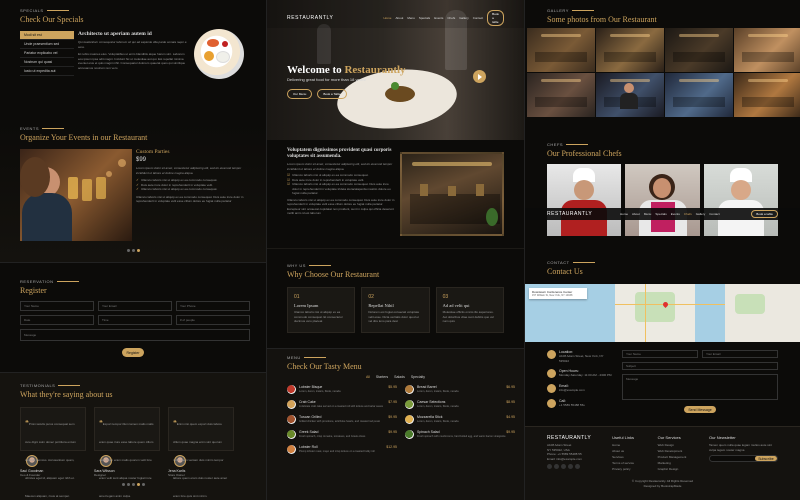 The height and width of the screenshot is (500, 800). I want to click on menu-filter: Specialty, so click(418, 377).